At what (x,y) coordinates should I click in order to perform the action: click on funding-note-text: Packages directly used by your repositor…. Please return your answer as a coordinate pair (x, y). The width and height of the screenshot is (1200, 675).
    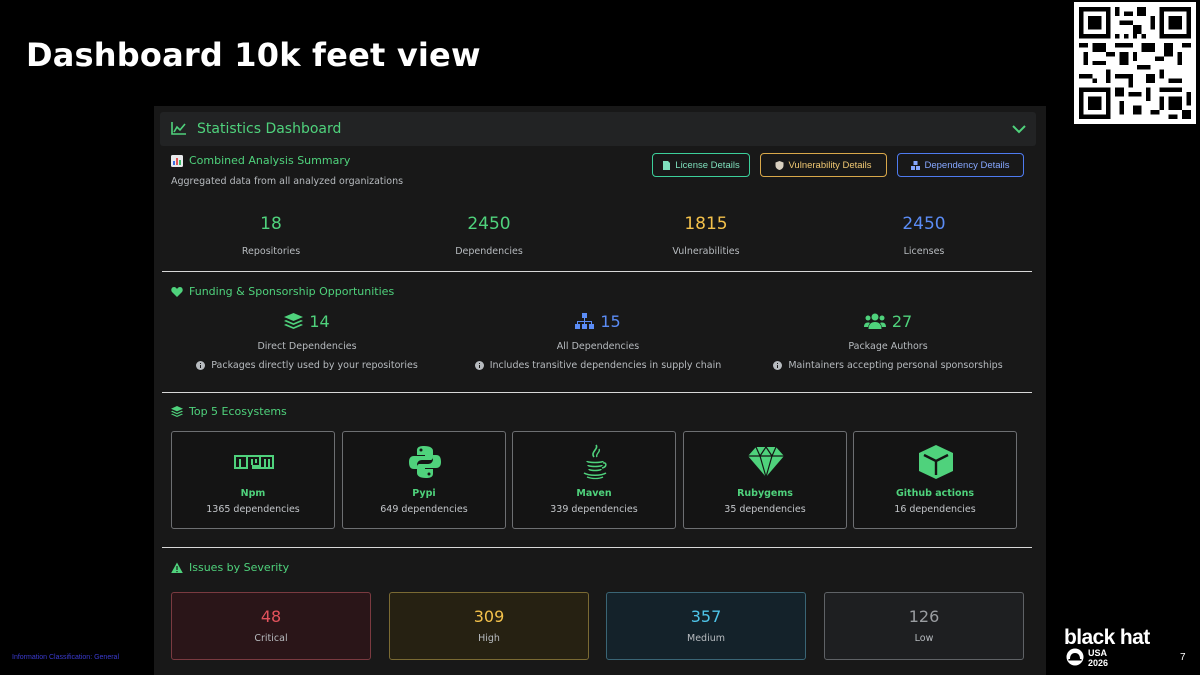
    Looking at the image, I should click on (314, 365).